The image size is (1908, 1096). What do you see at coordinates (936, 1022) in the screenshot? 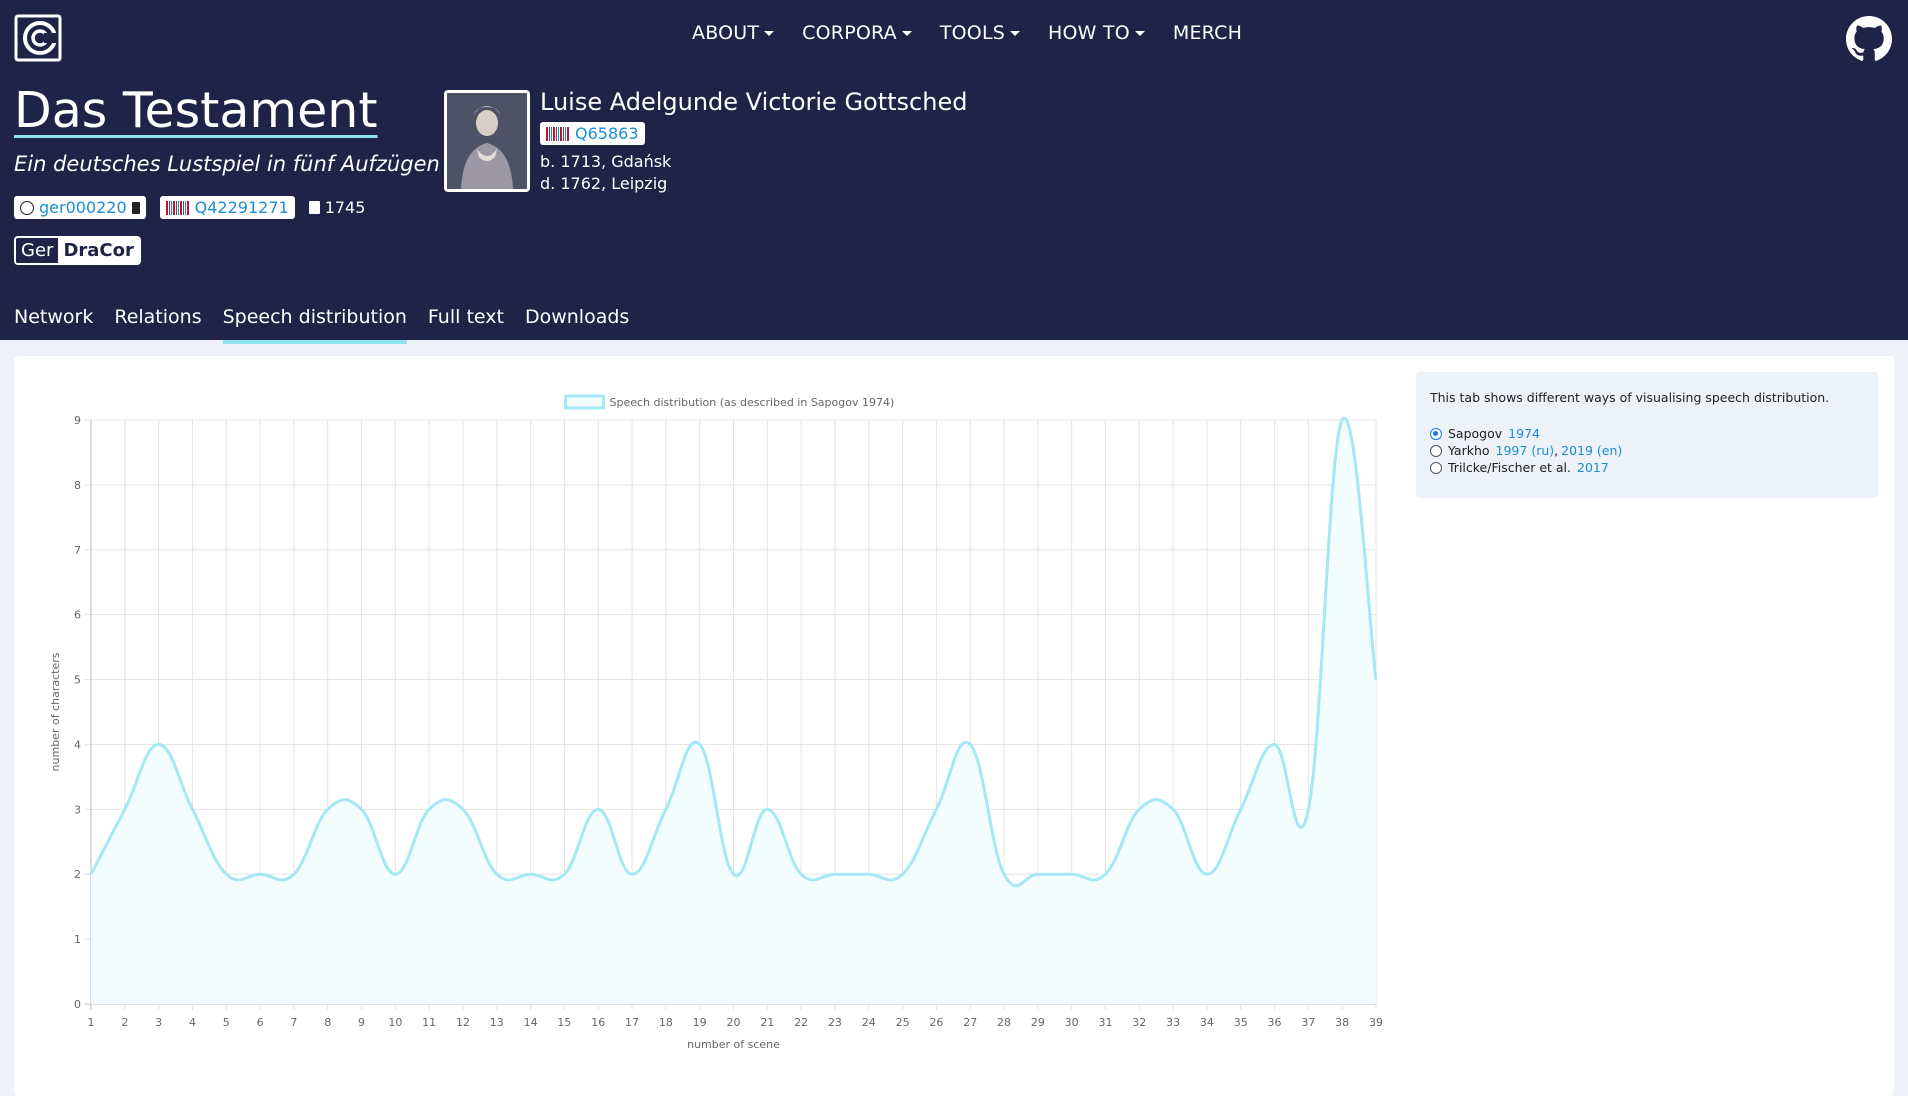
I see `x-tick-label: 26` at bounding box center [936, 1022].